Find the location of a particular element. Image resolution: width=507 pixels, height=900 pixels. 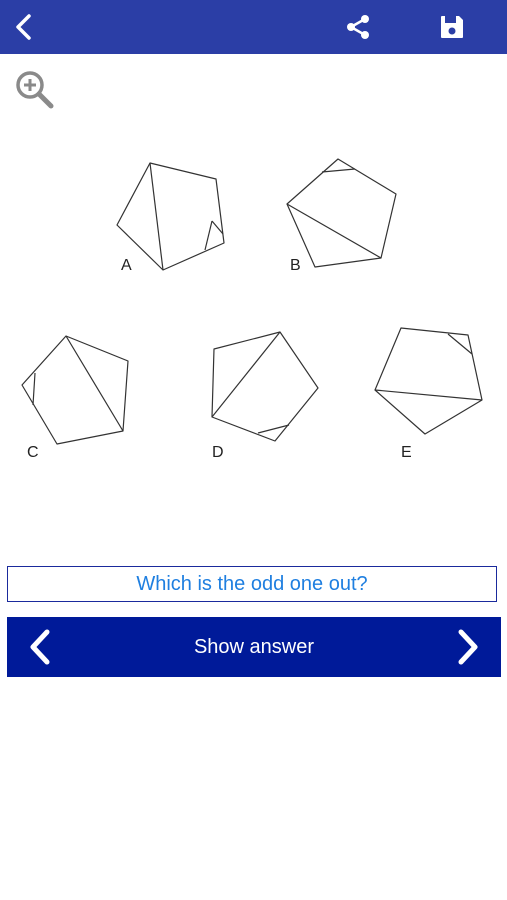

question-text: Which is the odd one out? is located at coordinates (252, 583).